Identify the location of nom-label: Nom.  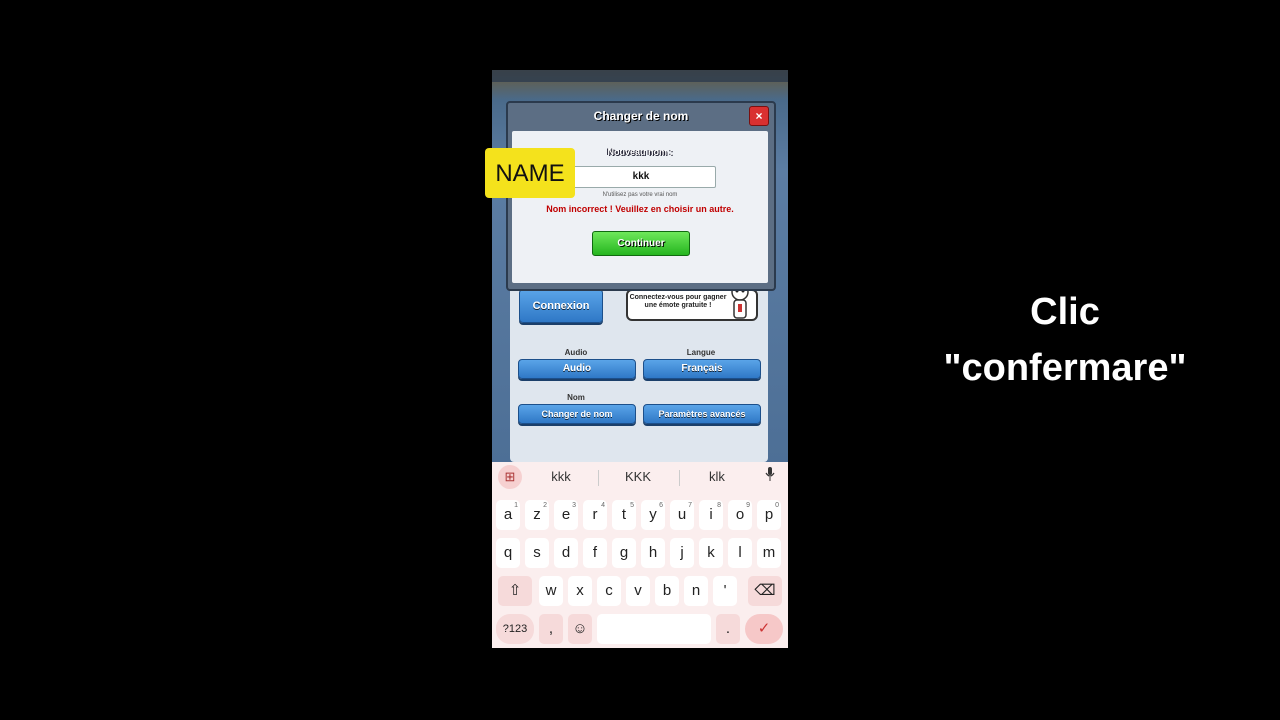
(576, 397).